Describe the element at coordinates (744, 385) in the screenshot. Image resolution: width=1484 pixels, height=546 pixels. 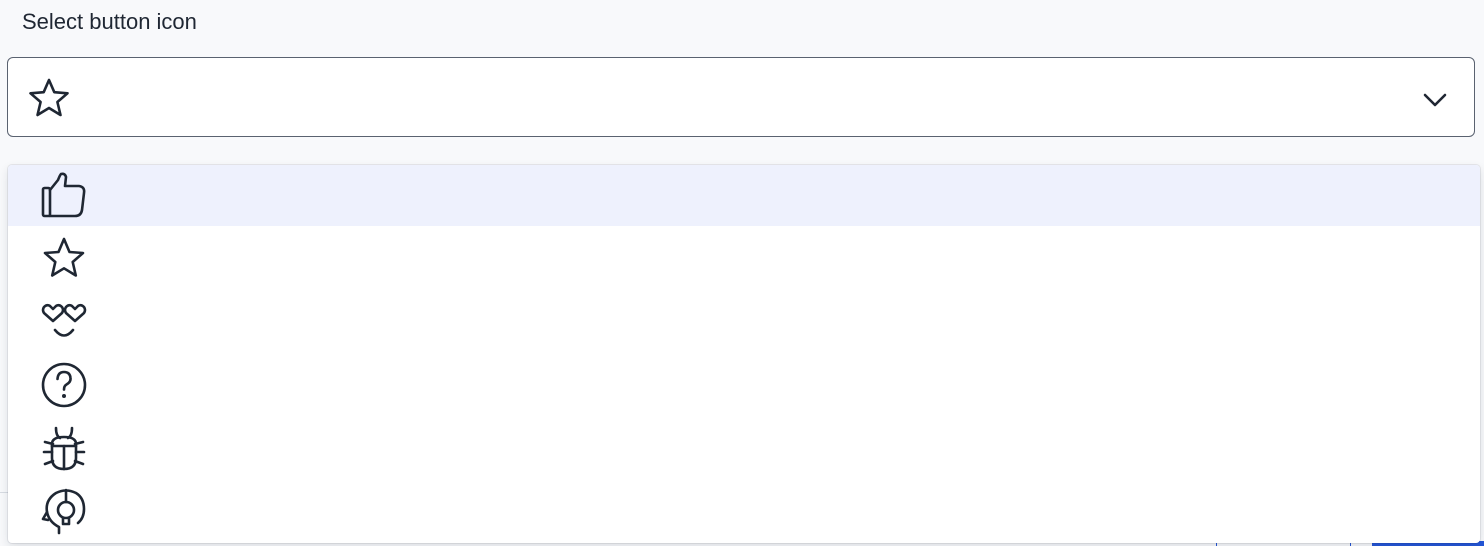
I see `option-question` at that location.